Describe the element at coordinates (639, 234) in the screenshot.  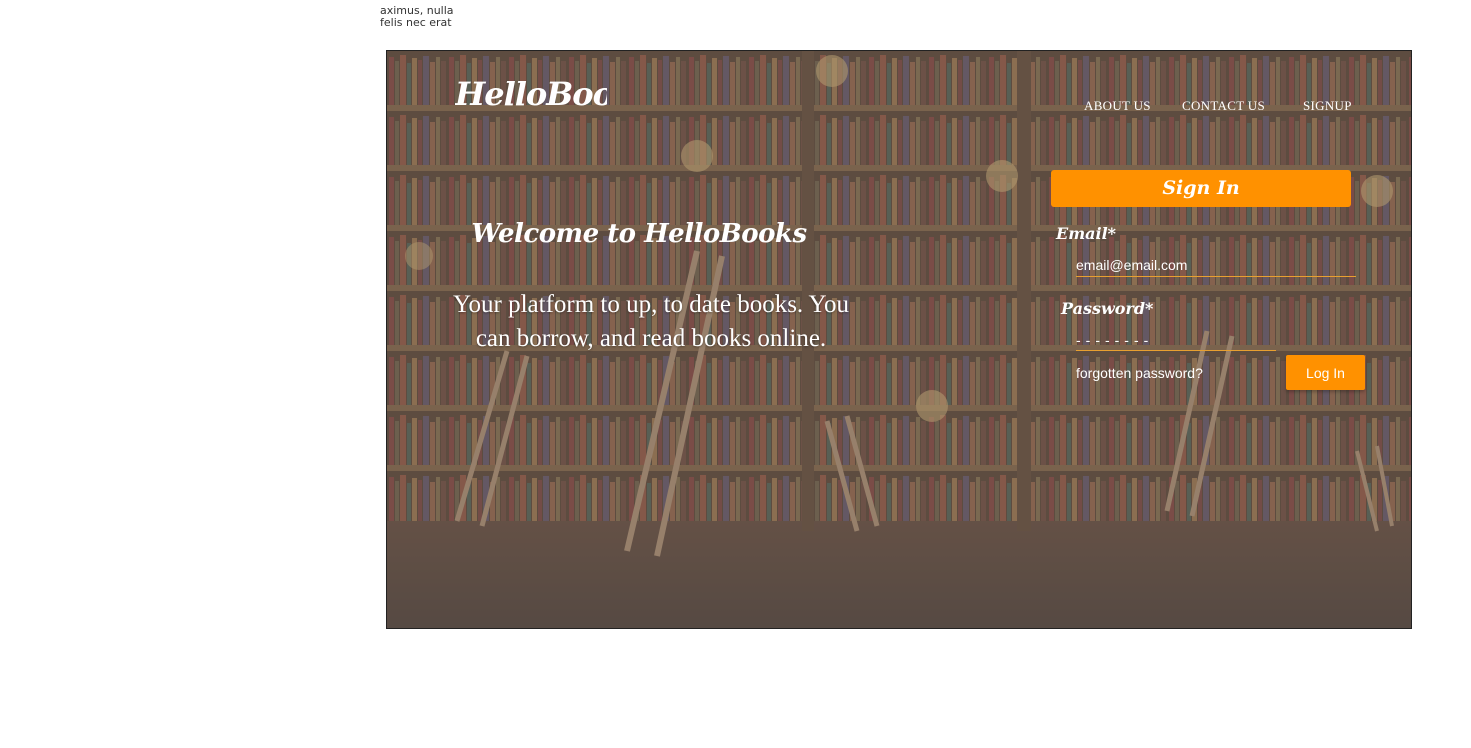
I see `welcome-heading: Welcome to HelloBooks` at that location.